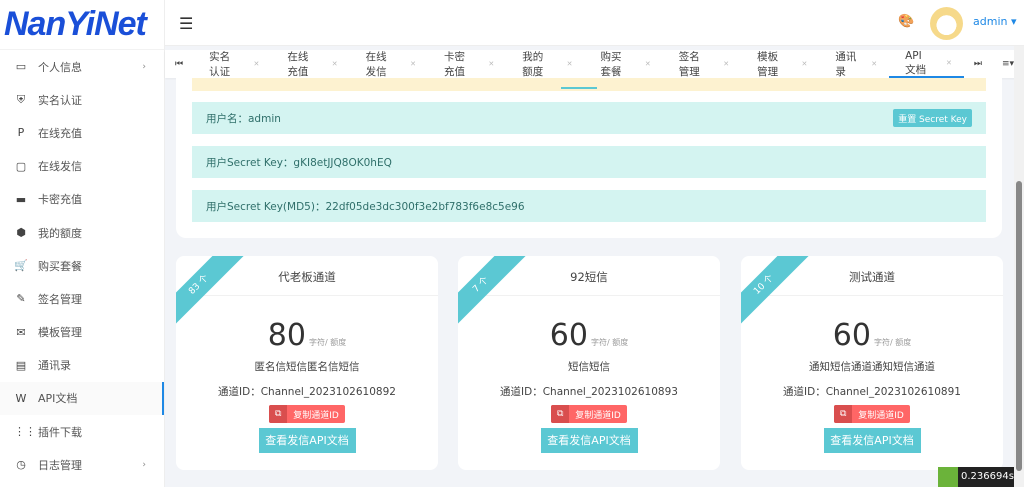 This screenshot has height=487, width=1024. I want to click on sidebar-item: ▭ 个人信息 ›, so click(82, 66).